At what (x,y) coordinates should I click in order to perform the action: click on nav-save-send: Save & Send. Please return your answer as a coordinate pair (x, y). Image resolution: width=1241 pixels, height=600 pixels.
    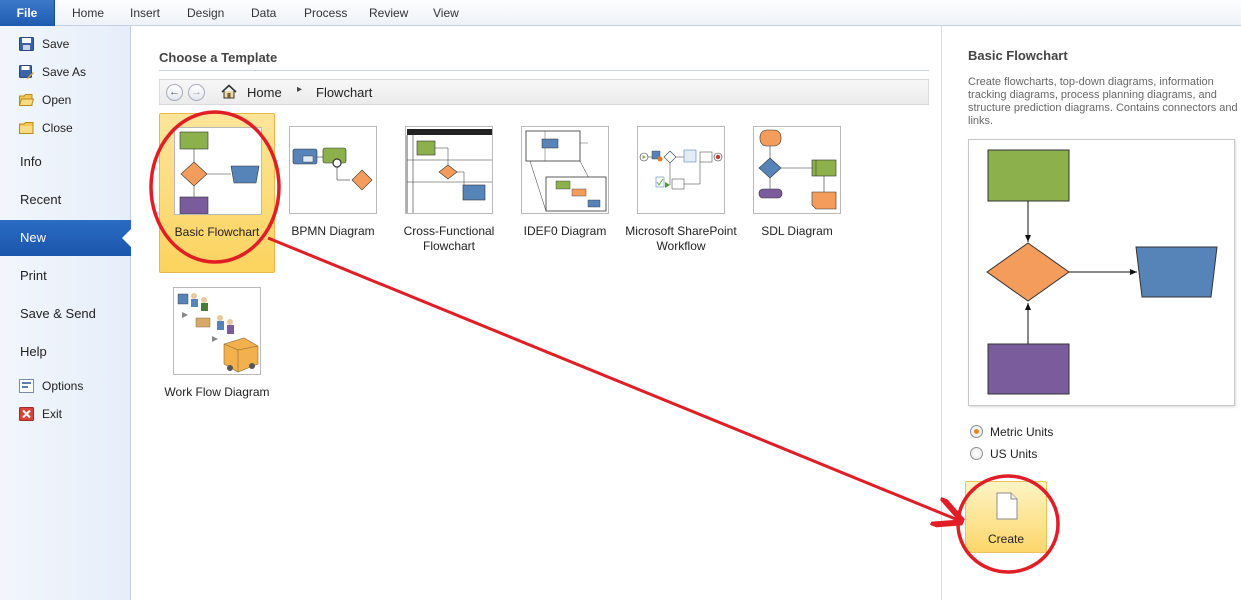
    Looking at the image, I should click on (65, 314).